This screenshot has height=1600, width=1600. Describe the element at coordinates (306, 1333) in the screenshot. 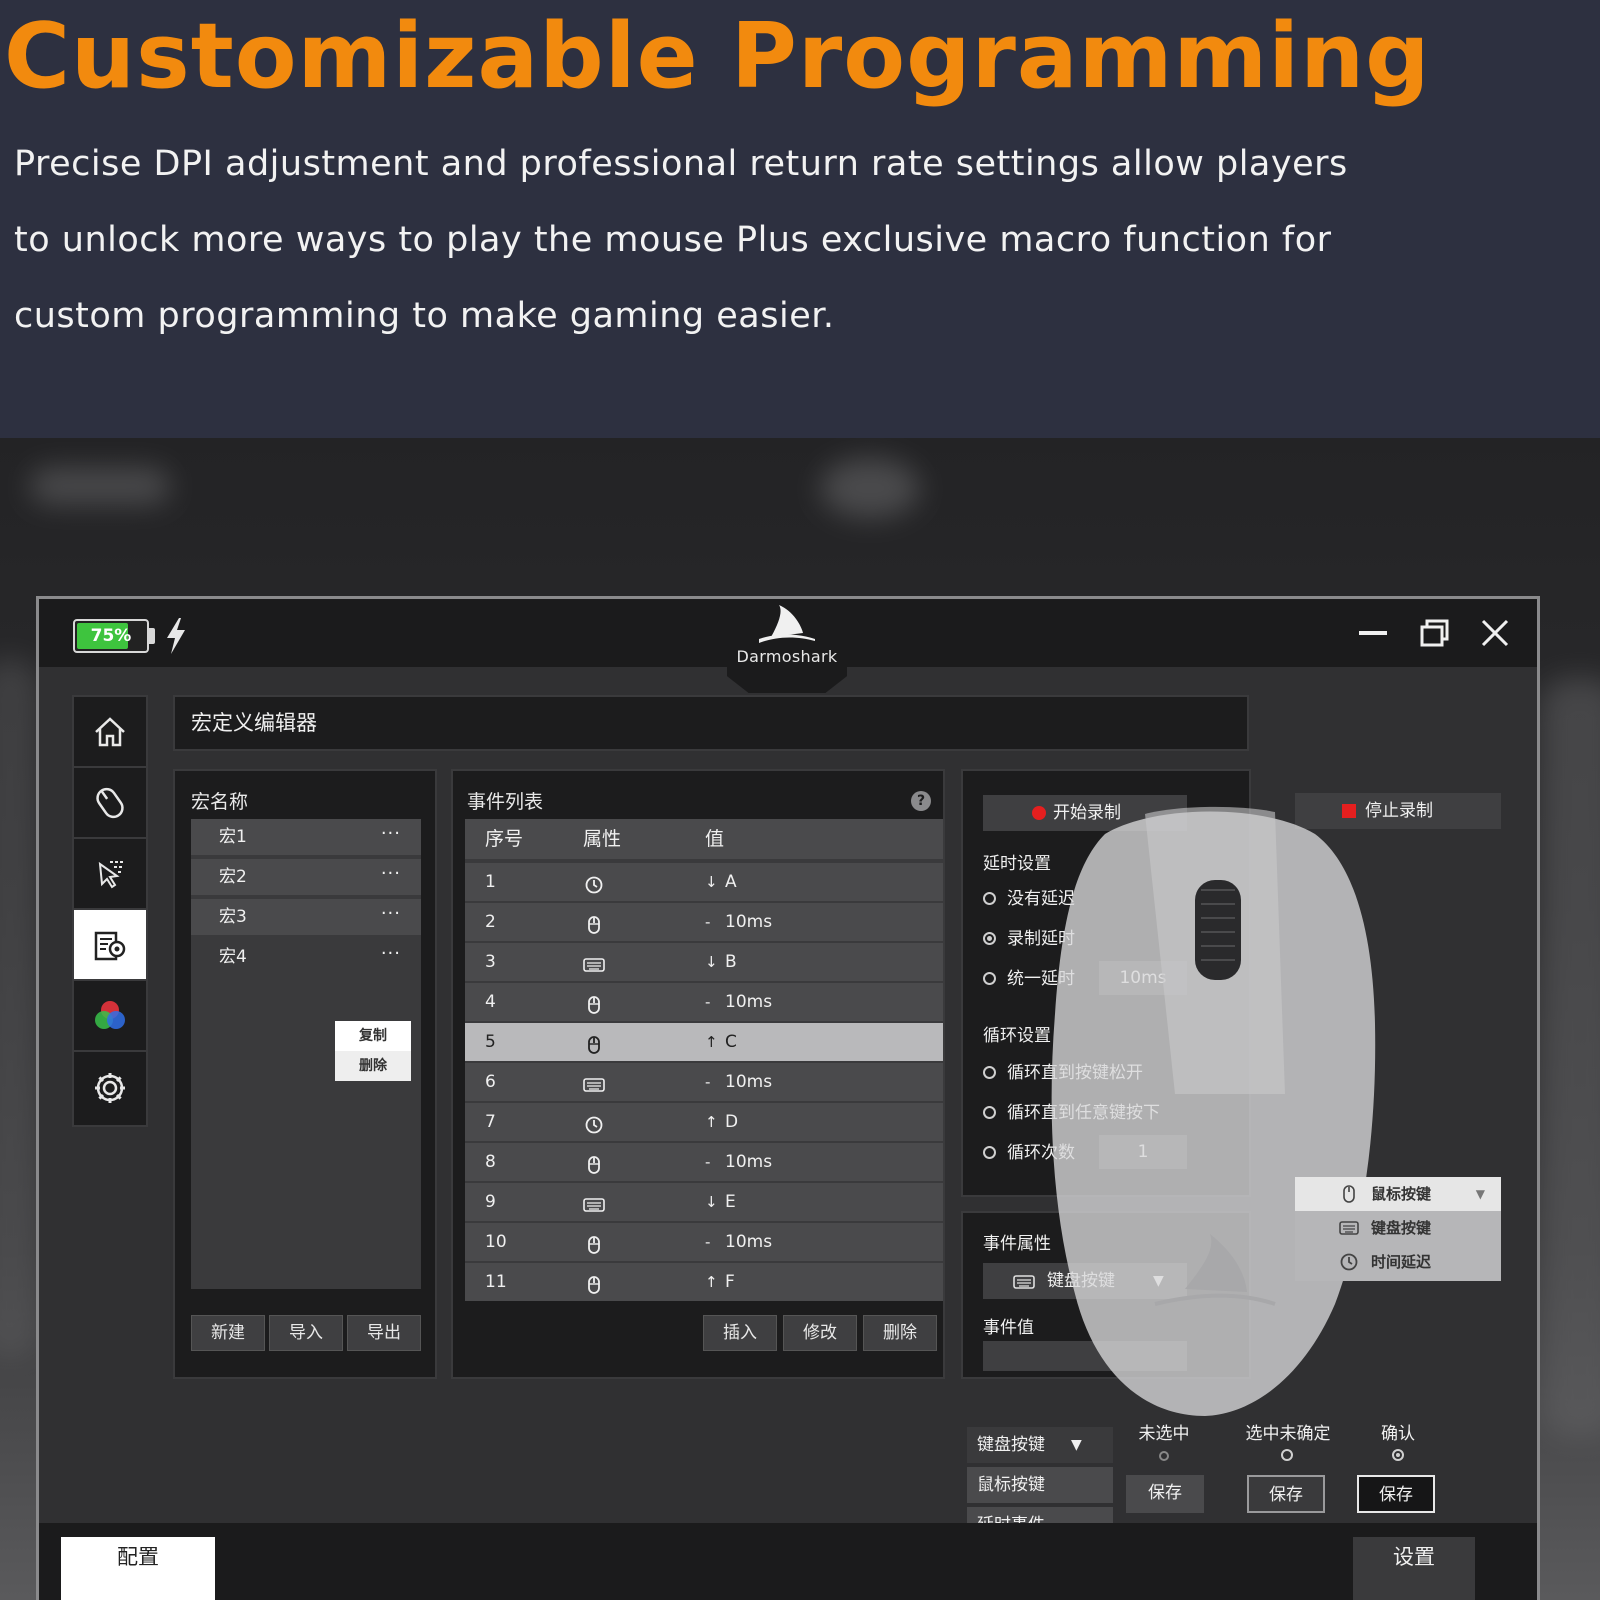

I see `import-macro-button: 导入` at that location.